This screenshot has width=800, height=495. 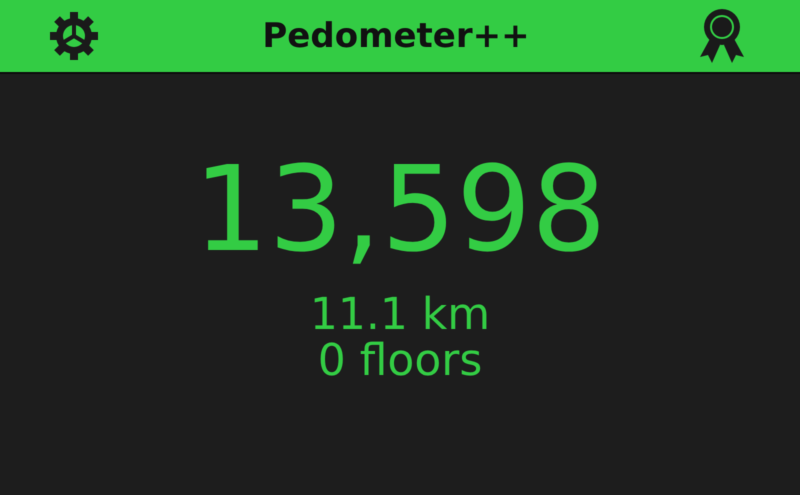 I want to click on distance-text: 11.1 km, so click(x=400, y=315).